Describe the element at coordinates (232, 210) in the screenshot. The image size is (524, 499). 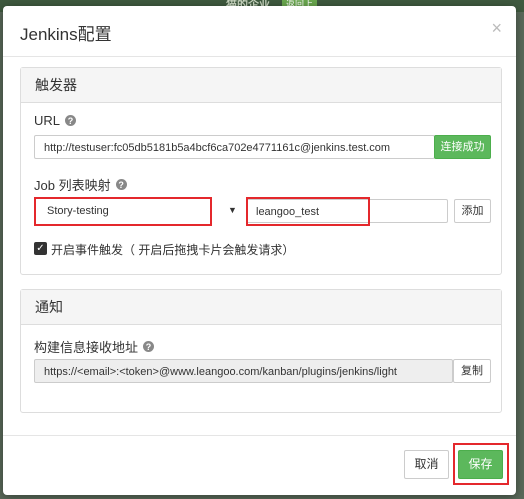
I see `chevron-down-icon: ▼` at that location.